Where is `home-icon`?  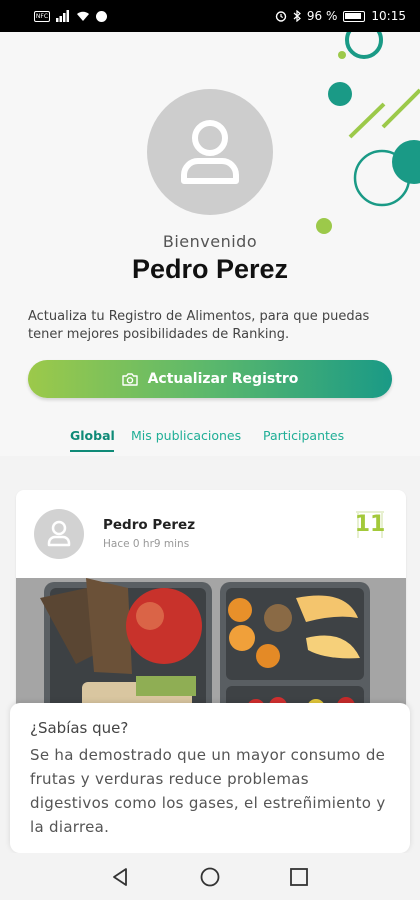
home-icon is located at coordinates (210, 877).